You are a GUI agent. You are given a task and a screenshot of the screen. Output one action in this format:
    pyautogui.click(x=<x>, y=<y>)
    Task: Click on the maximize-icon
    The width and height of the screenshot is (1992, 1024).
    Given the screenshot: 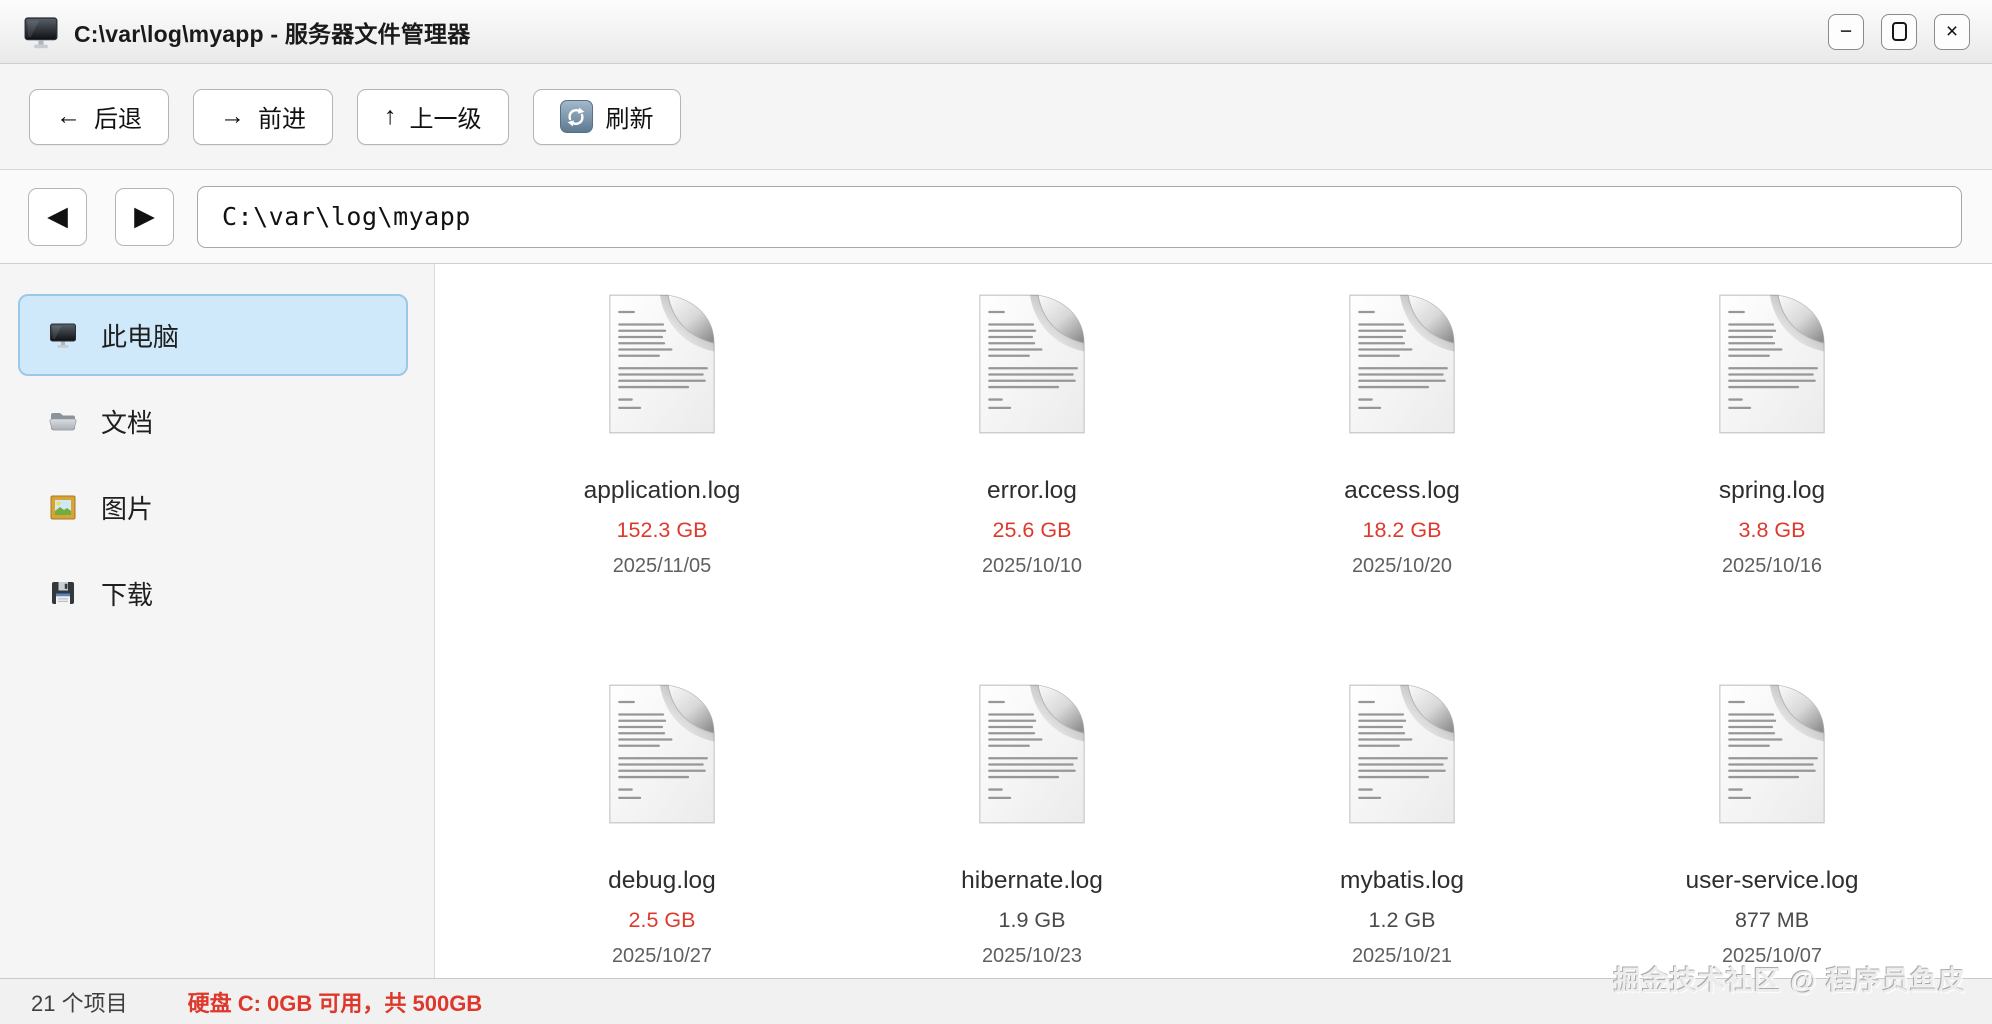 What is the action you would take?
    pyautogui.click(x=1899, y=31)
    